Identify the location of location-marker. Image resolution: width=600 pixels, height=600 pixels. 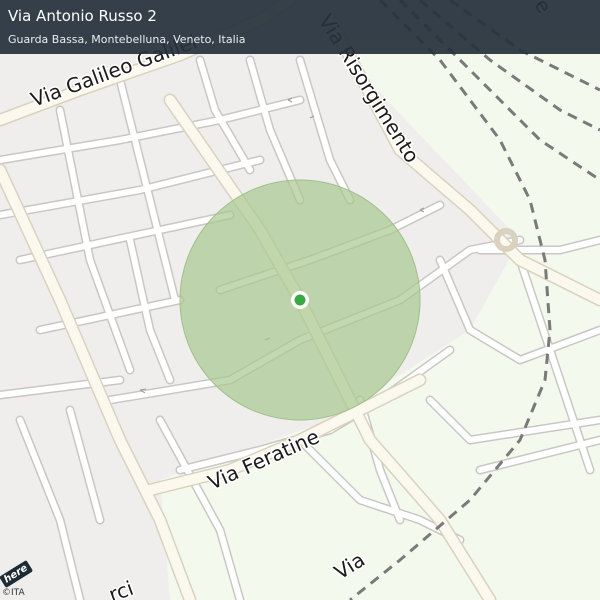
(300, 300).